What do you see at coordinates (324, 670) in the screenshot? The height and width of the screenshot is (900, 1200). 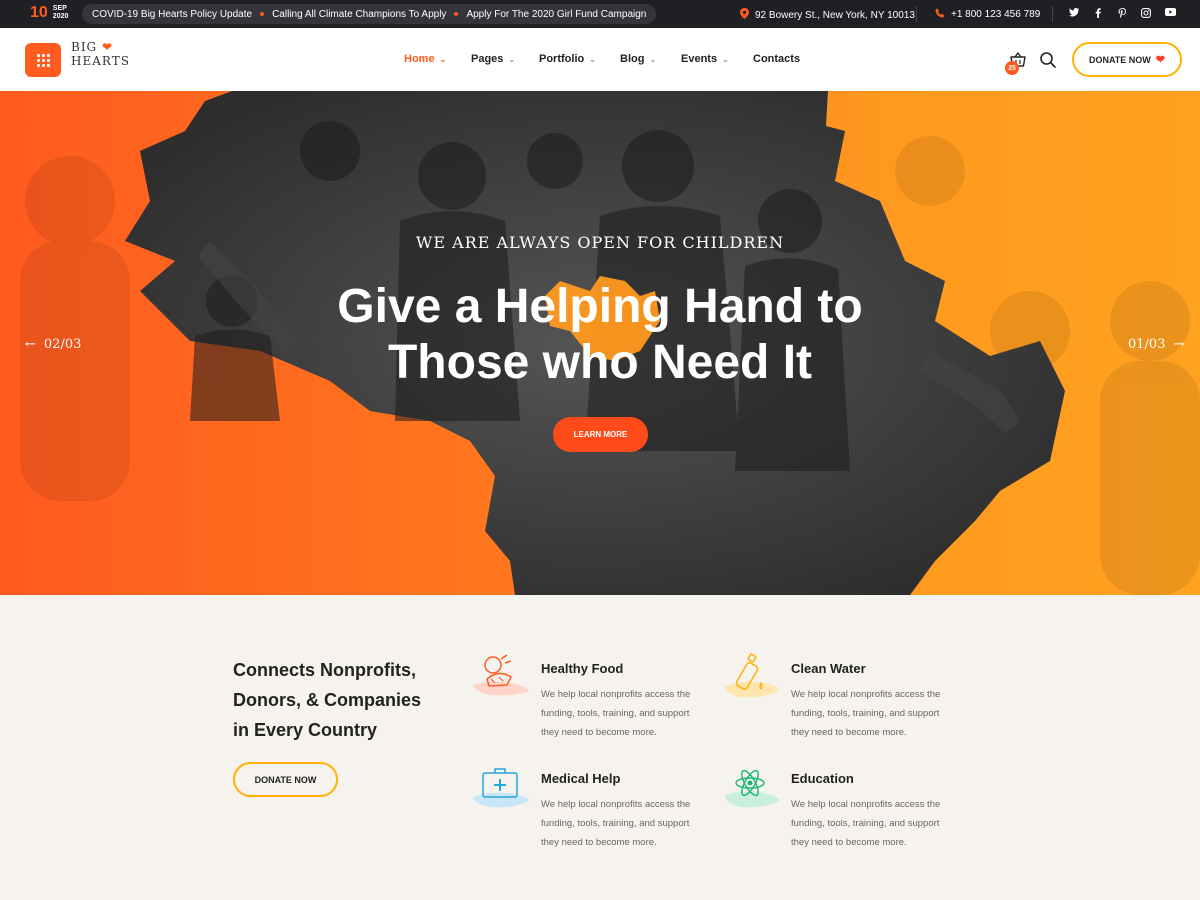 I see `heading-line1: Connects Nonprofits,` at bounding box center [324, 670].